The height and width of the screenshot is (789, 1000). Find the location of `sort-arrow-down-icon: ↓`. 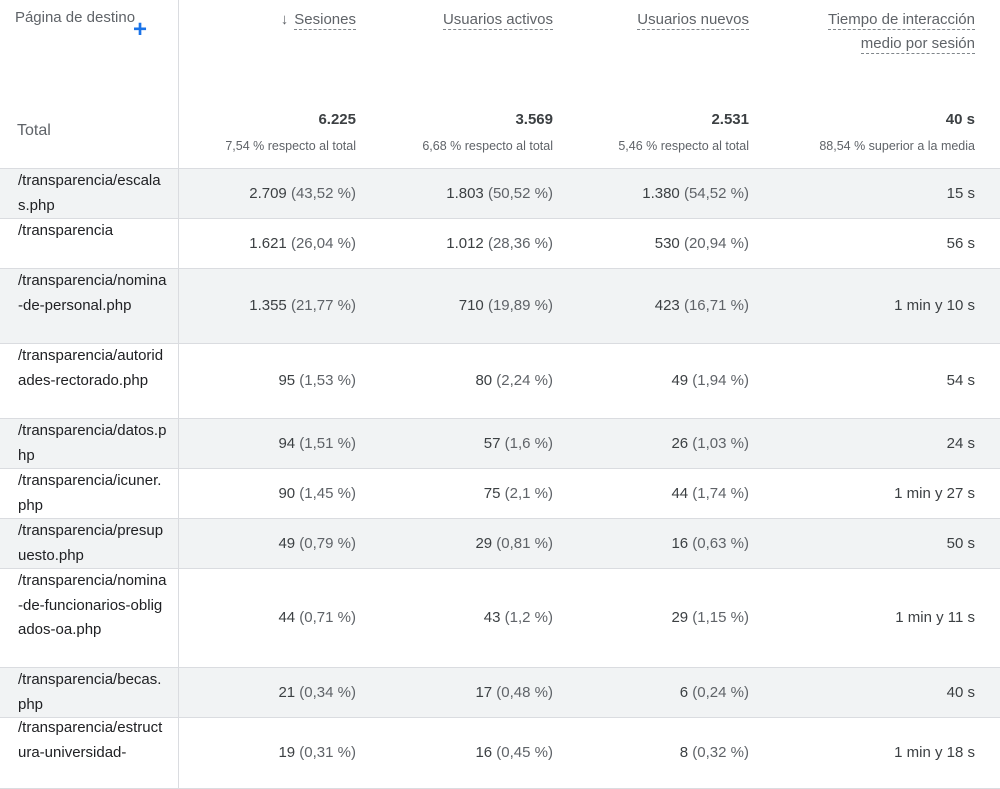

sort-arrow-down-icon: ↓ is located at coordinates (284, 19).